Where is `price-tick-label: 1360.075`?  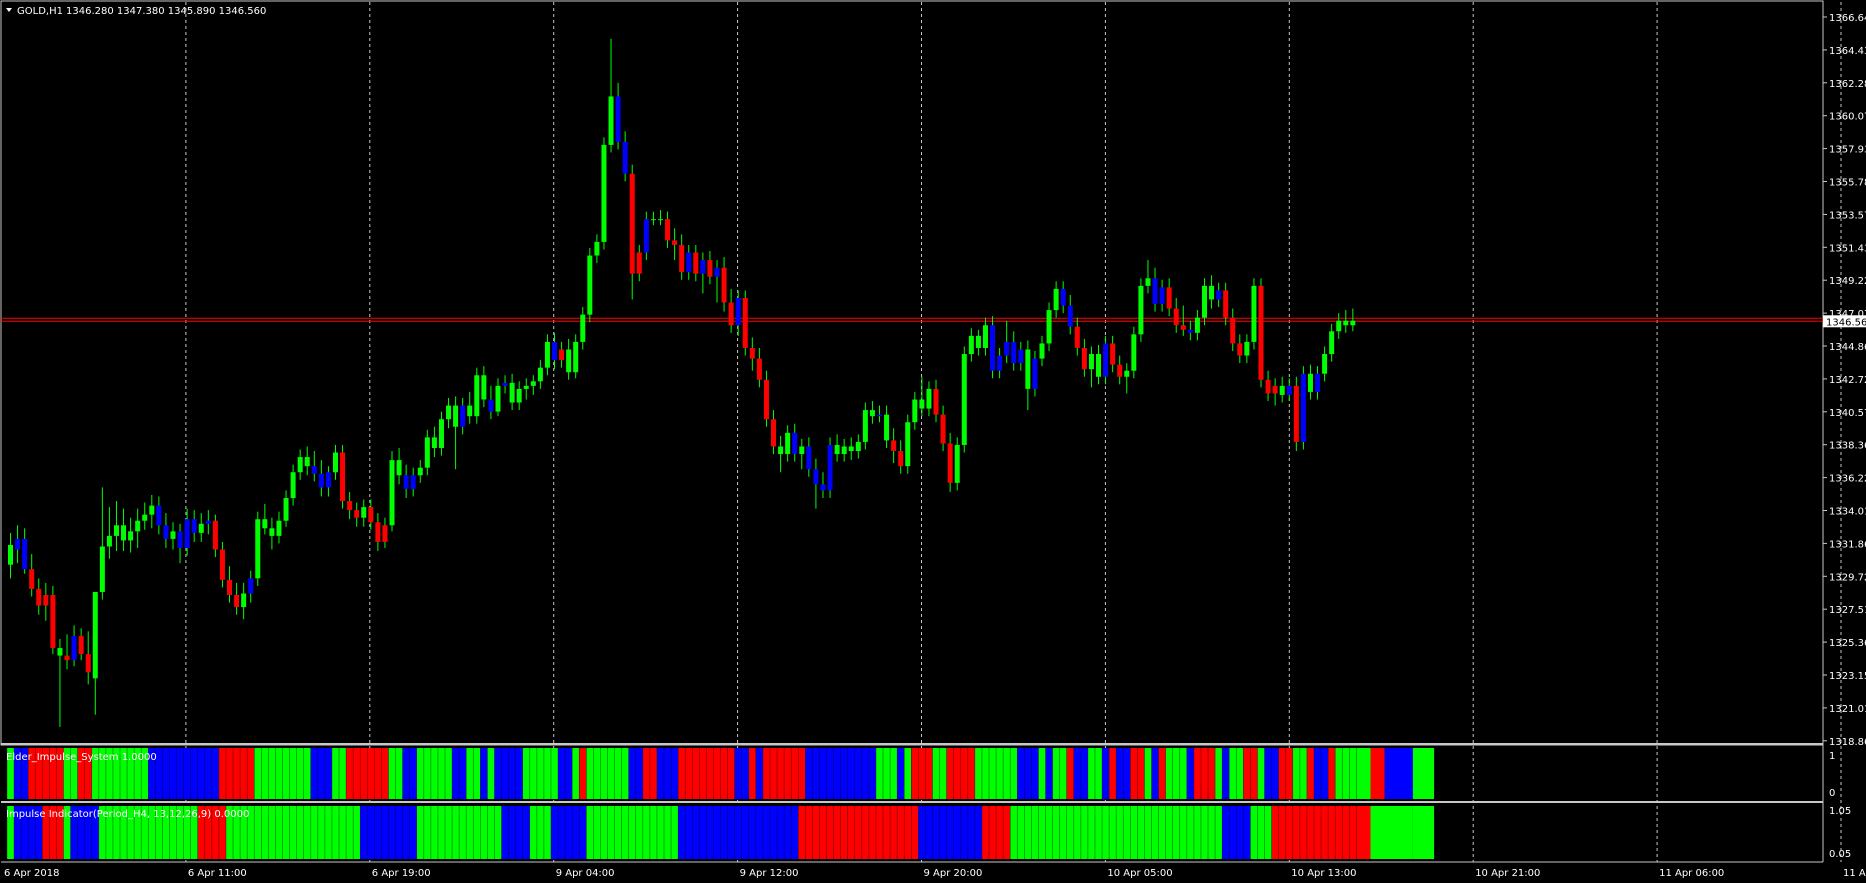
price-tick-label: 1360.075 is located at coordinates (1847, 117).